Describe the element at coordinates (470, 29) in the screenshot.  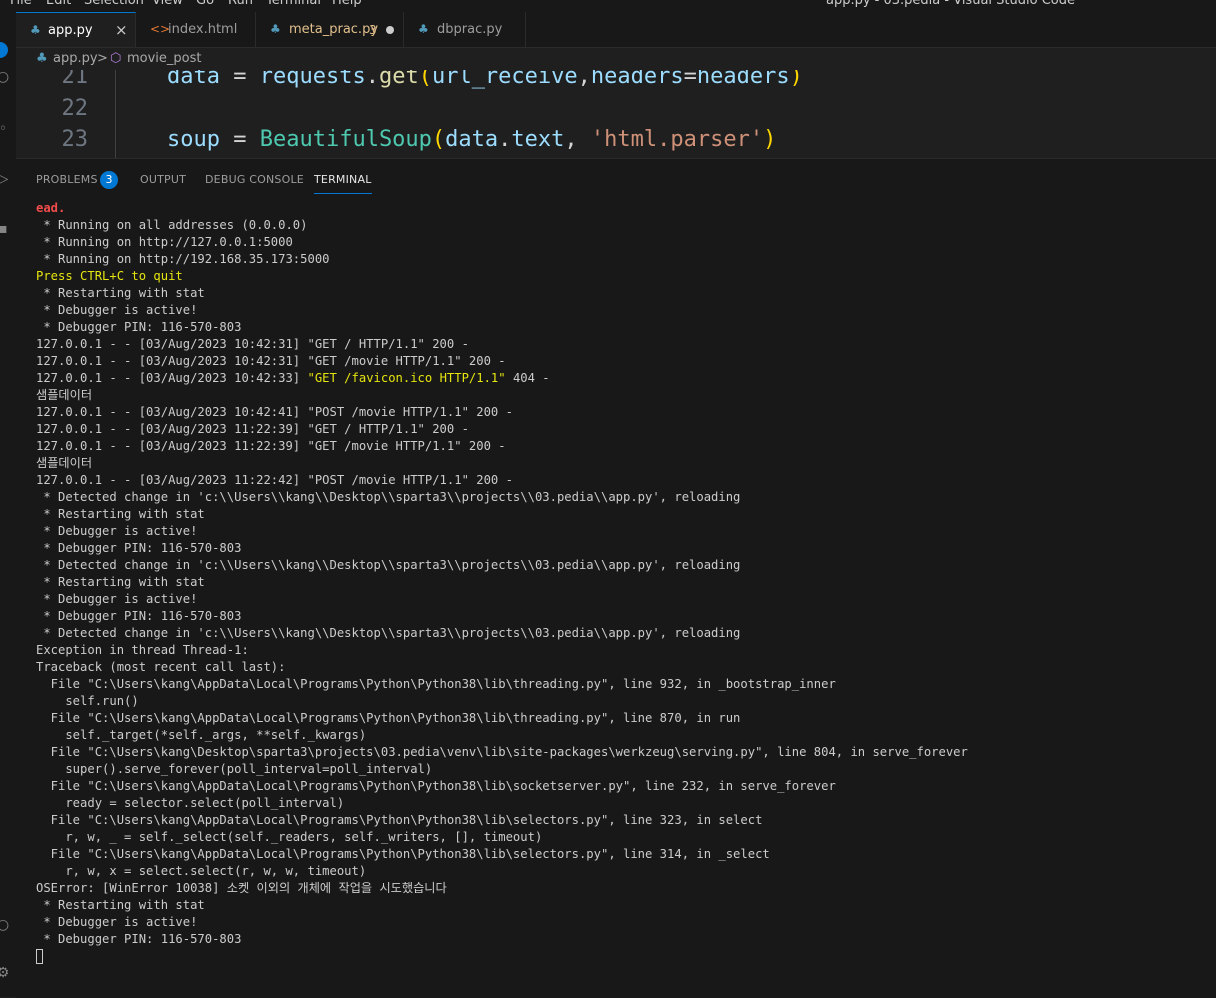
I see `tab-label: dbprac.py` at that location.